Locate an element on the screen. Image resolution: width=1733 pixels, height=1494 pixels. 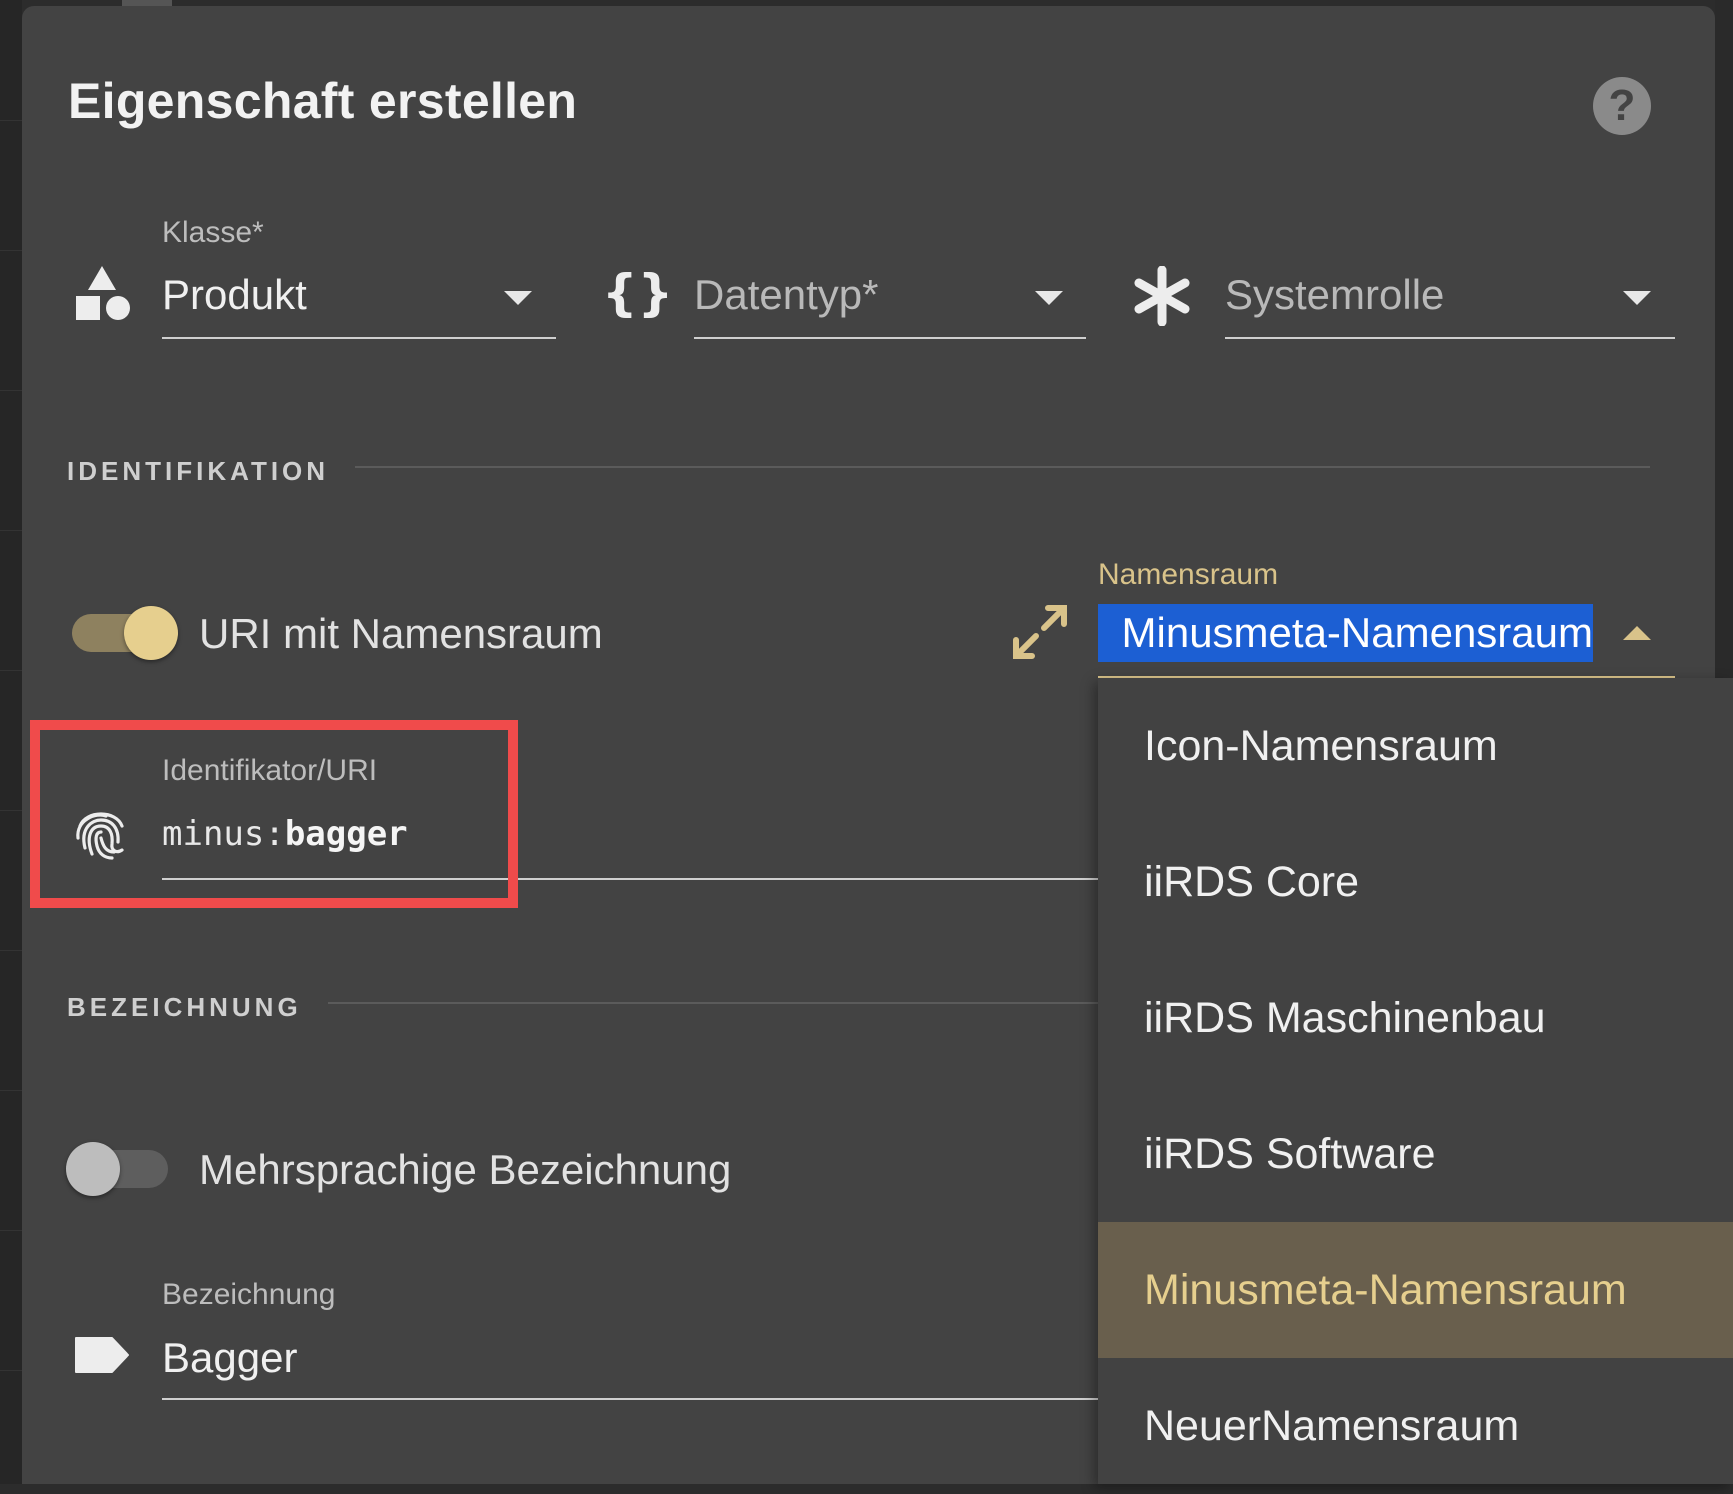
help-icon: ? is located at coordinates (1622, 106).